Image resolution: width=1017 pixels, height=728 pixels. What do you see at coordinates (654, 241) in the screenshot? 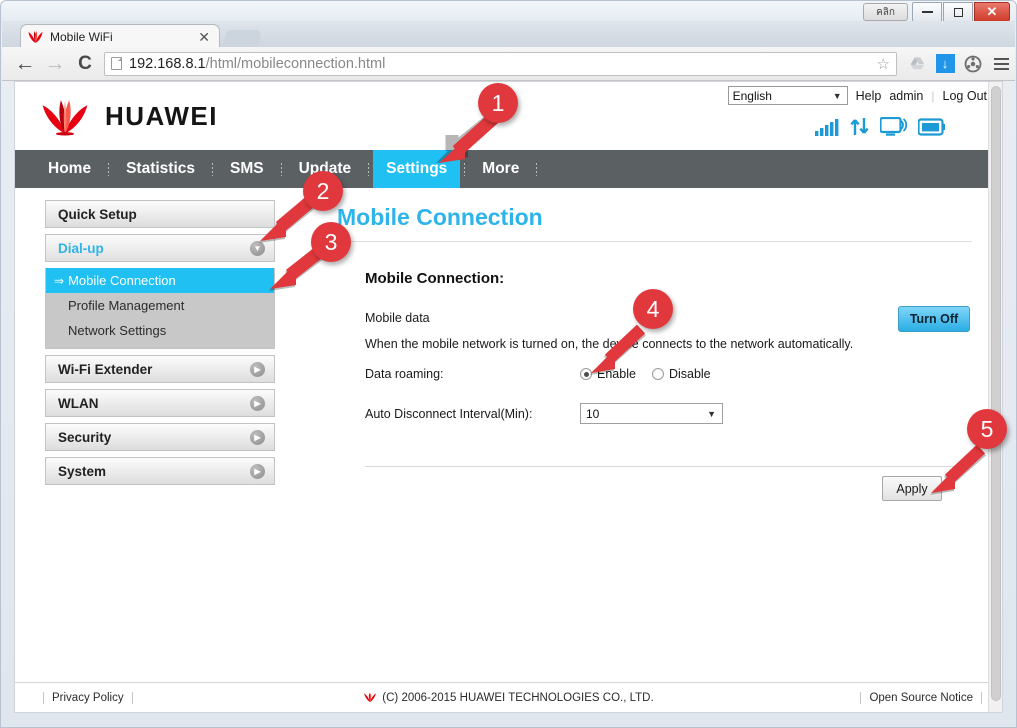
I see `title-divider` at bounding box center [654, 241].